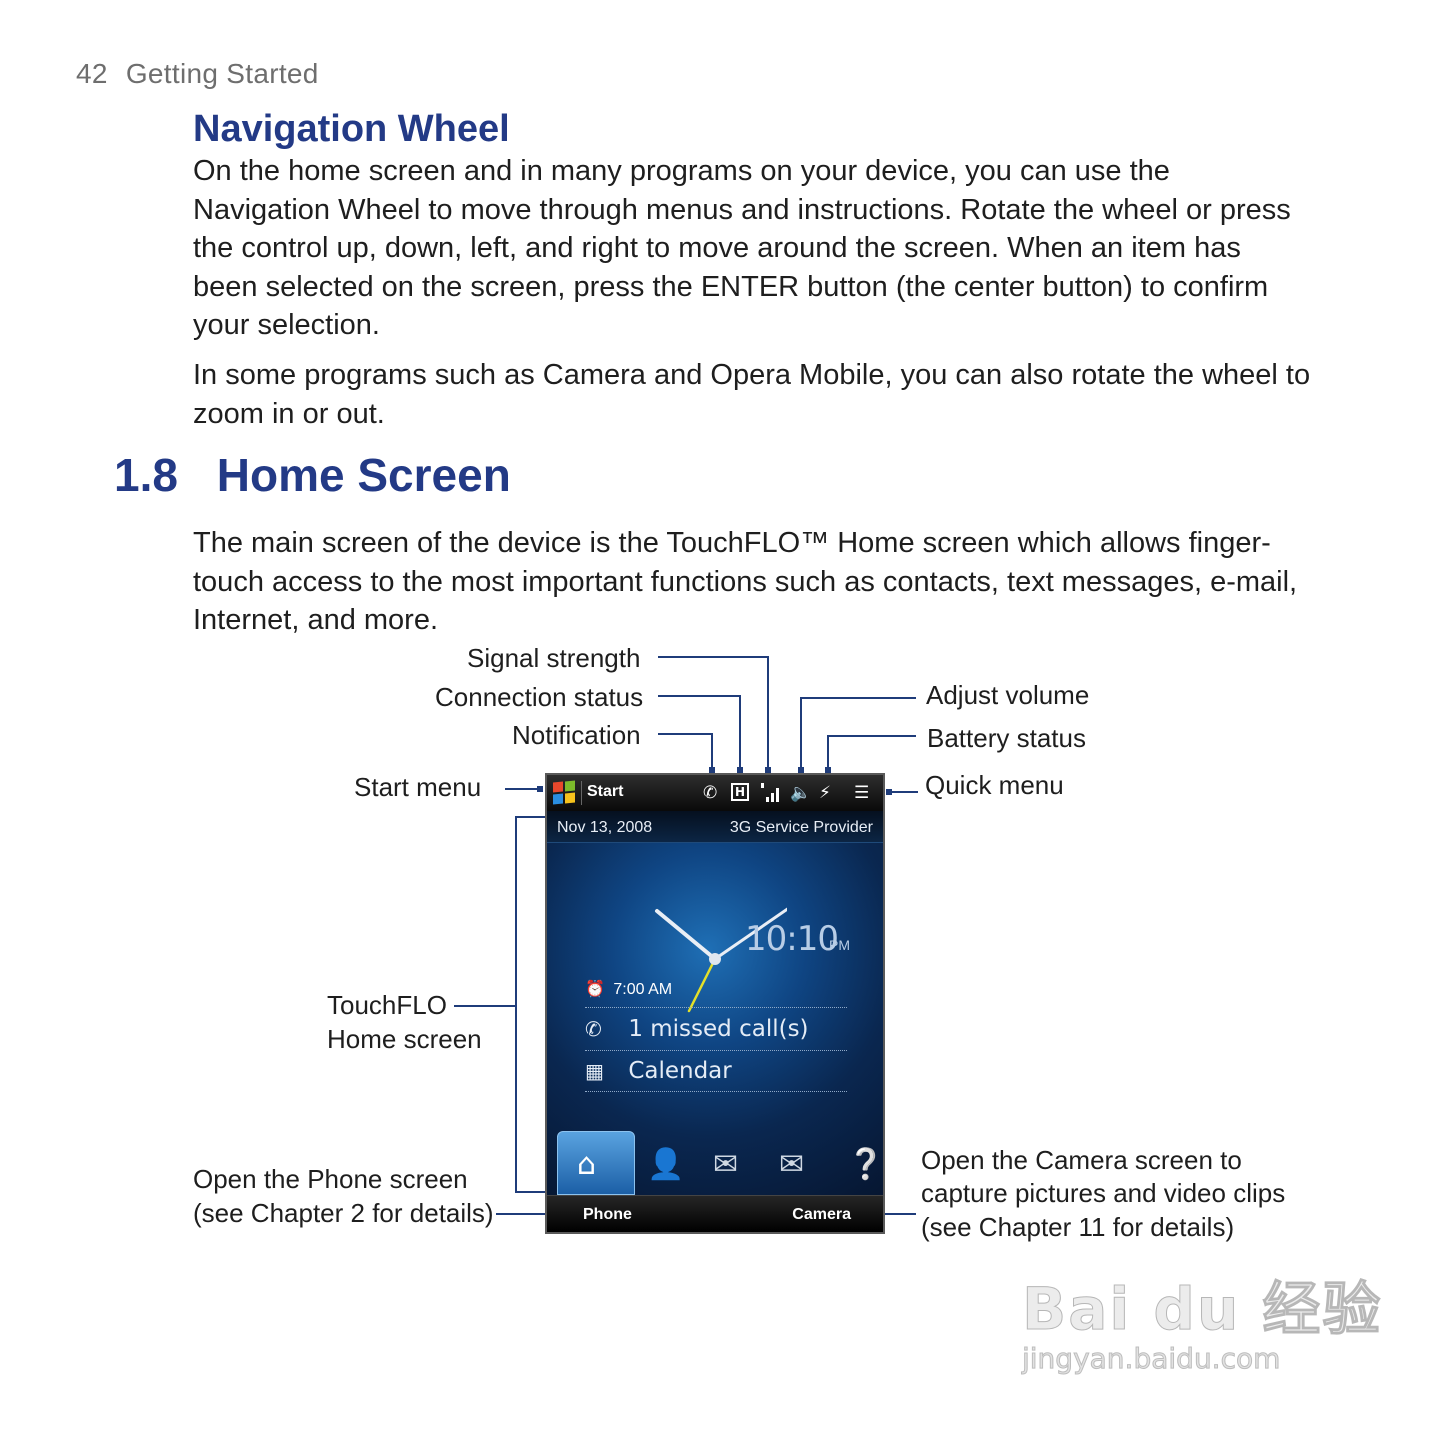  What do you see at coordinates (1103, 1193) in the screenshot?
I see `callout-camera-line2: capture pictures and video clips` at bounding box center [1103, 1193].